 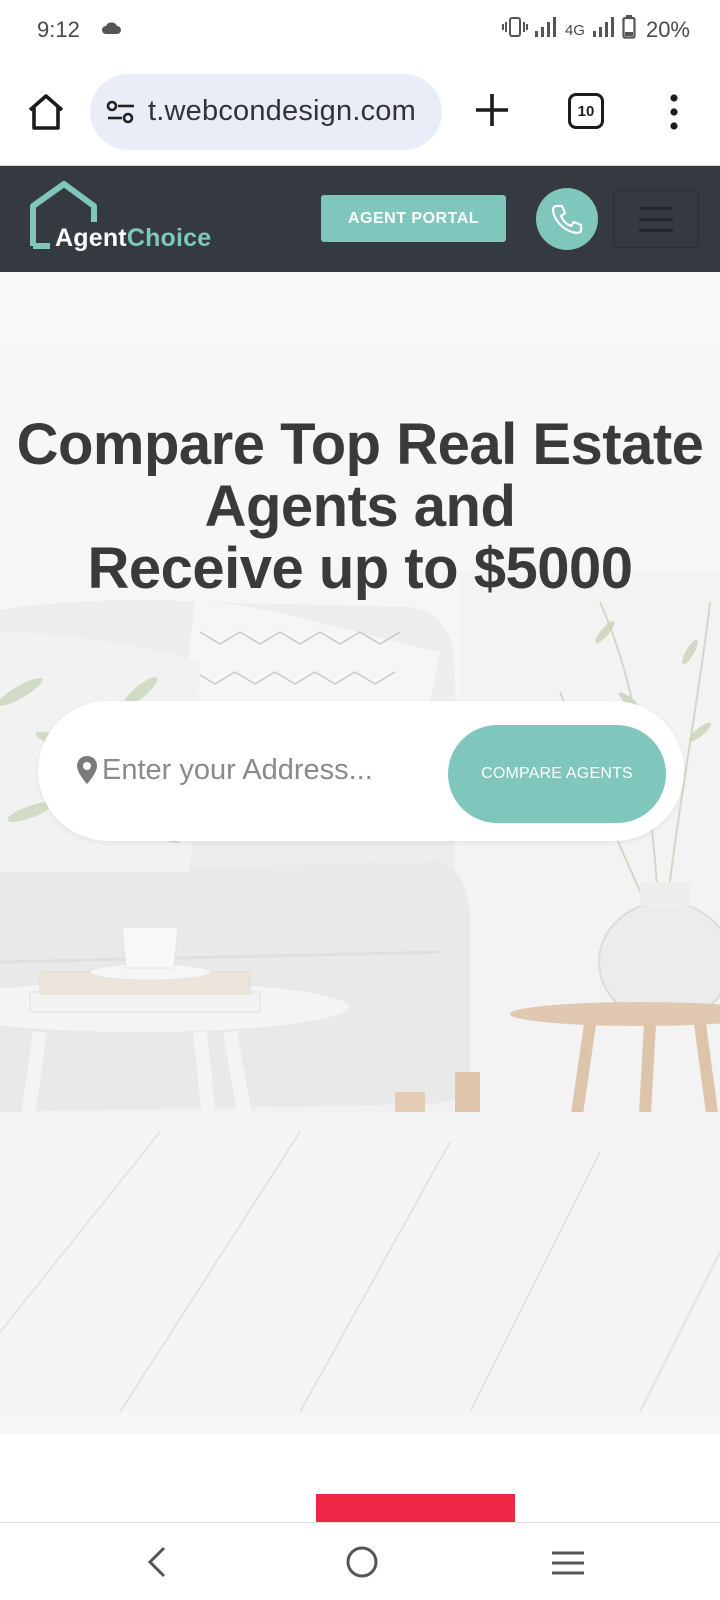 What do you see at coordinates (514, 30) in the screenshot?
I see `vibrate-icon` at bounding box center [514, 30].